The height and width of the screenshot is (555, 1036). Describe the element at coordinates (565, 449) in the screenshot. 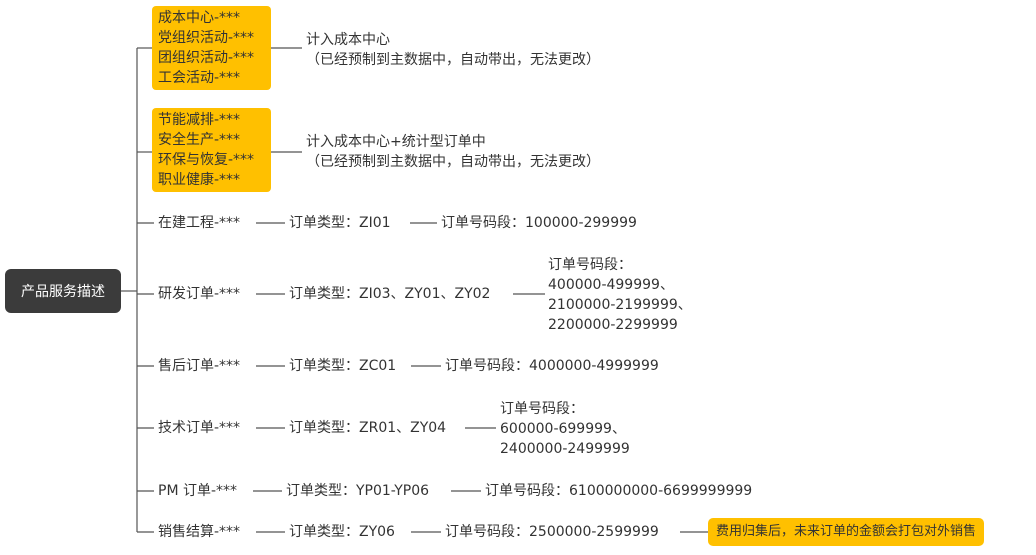

I see `range-line: 2400000-2499999` at that location.